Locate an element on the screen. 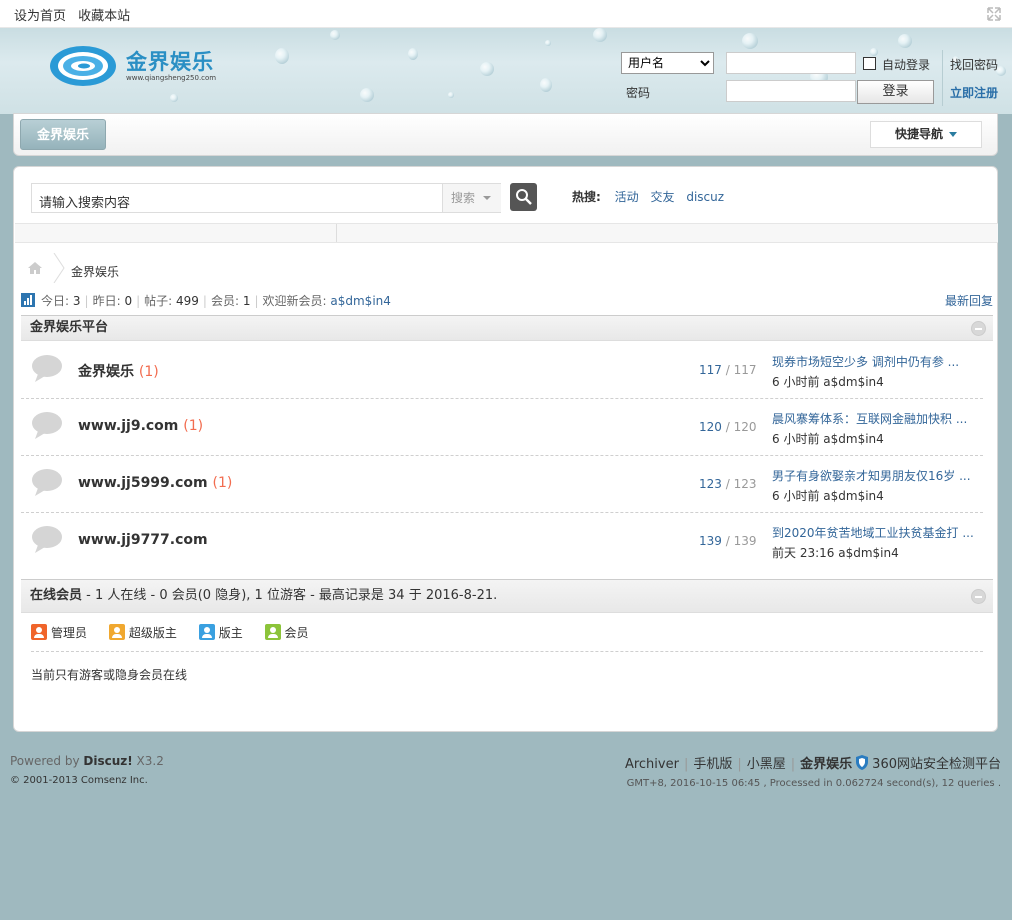 This screenshot has height=920, width=1012. chevron-down-icon is located at coordinates (487, 198).